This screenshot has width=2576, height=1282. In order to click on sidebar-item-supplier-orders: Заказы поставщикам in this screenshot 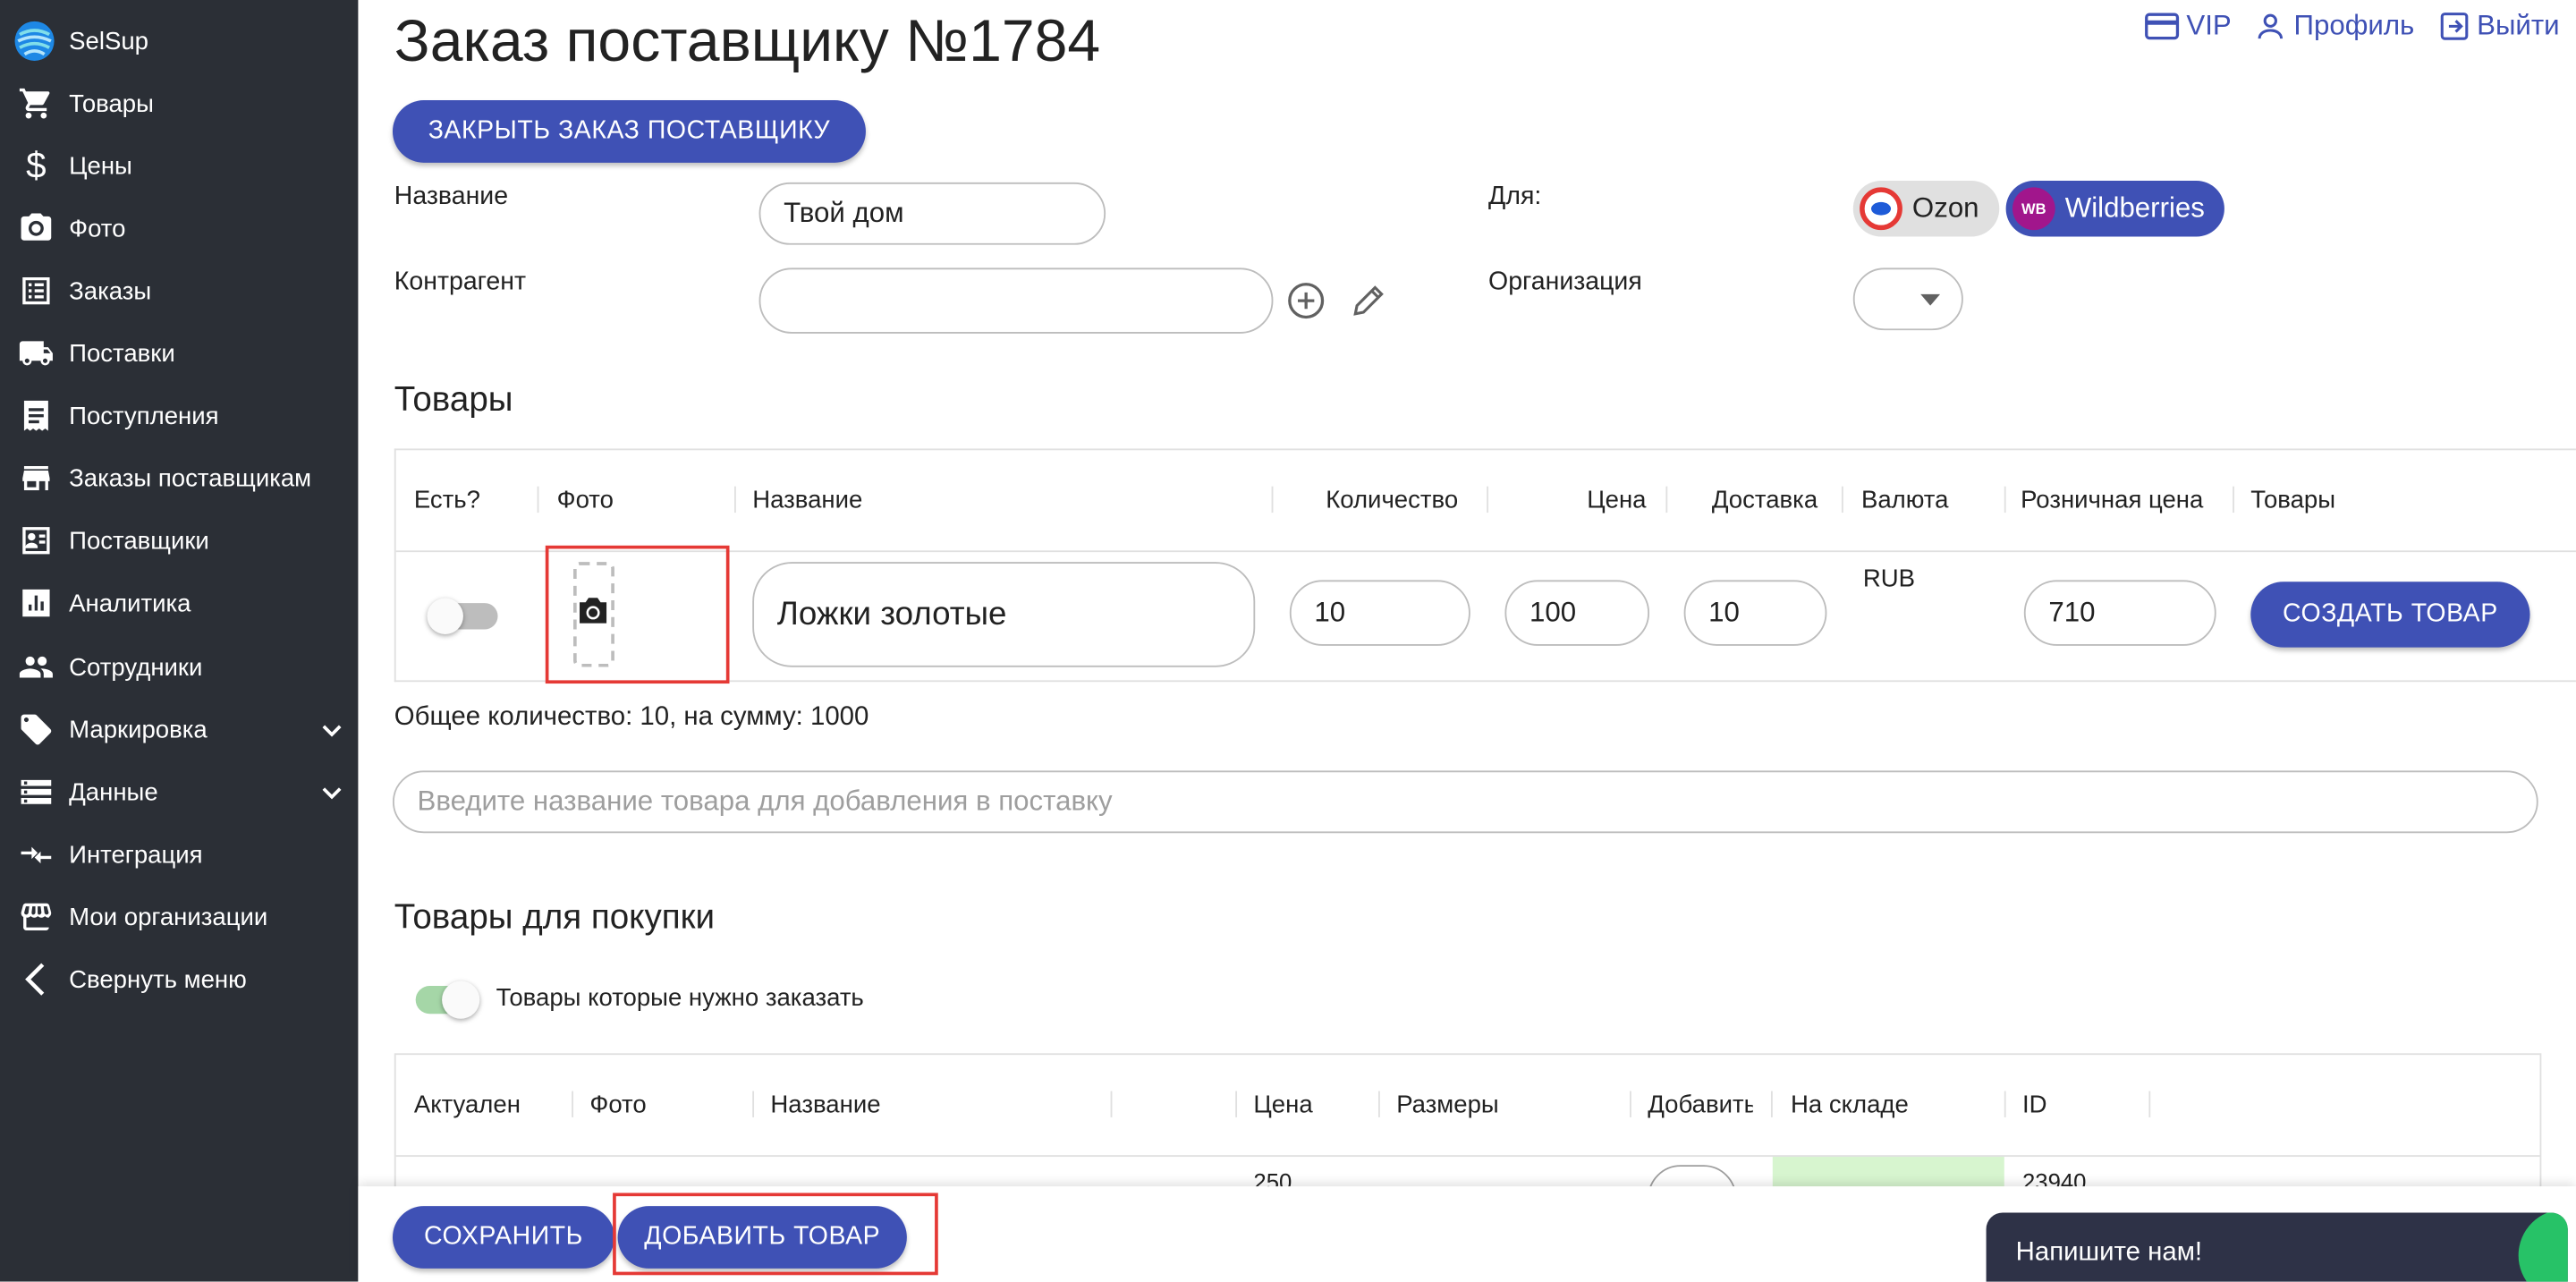, I will do `click(179, 479)`.